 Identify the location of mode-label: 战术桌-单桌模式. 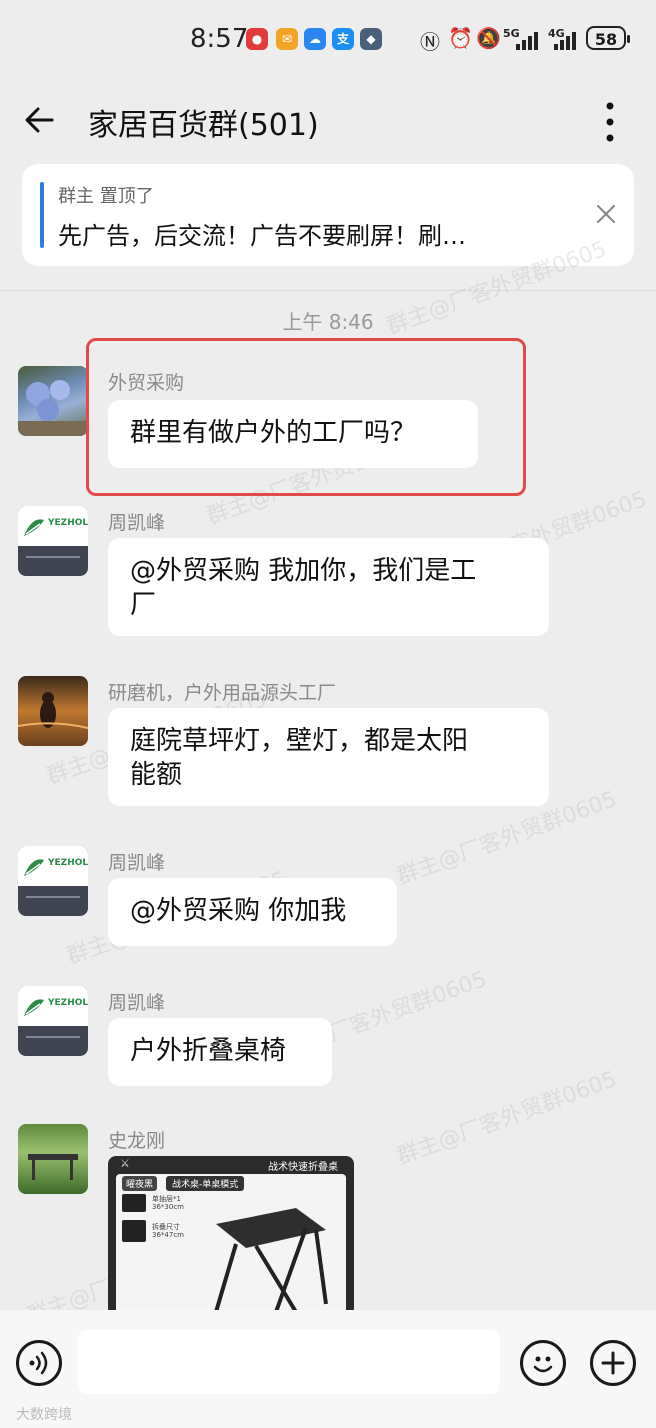
(205, 1183).